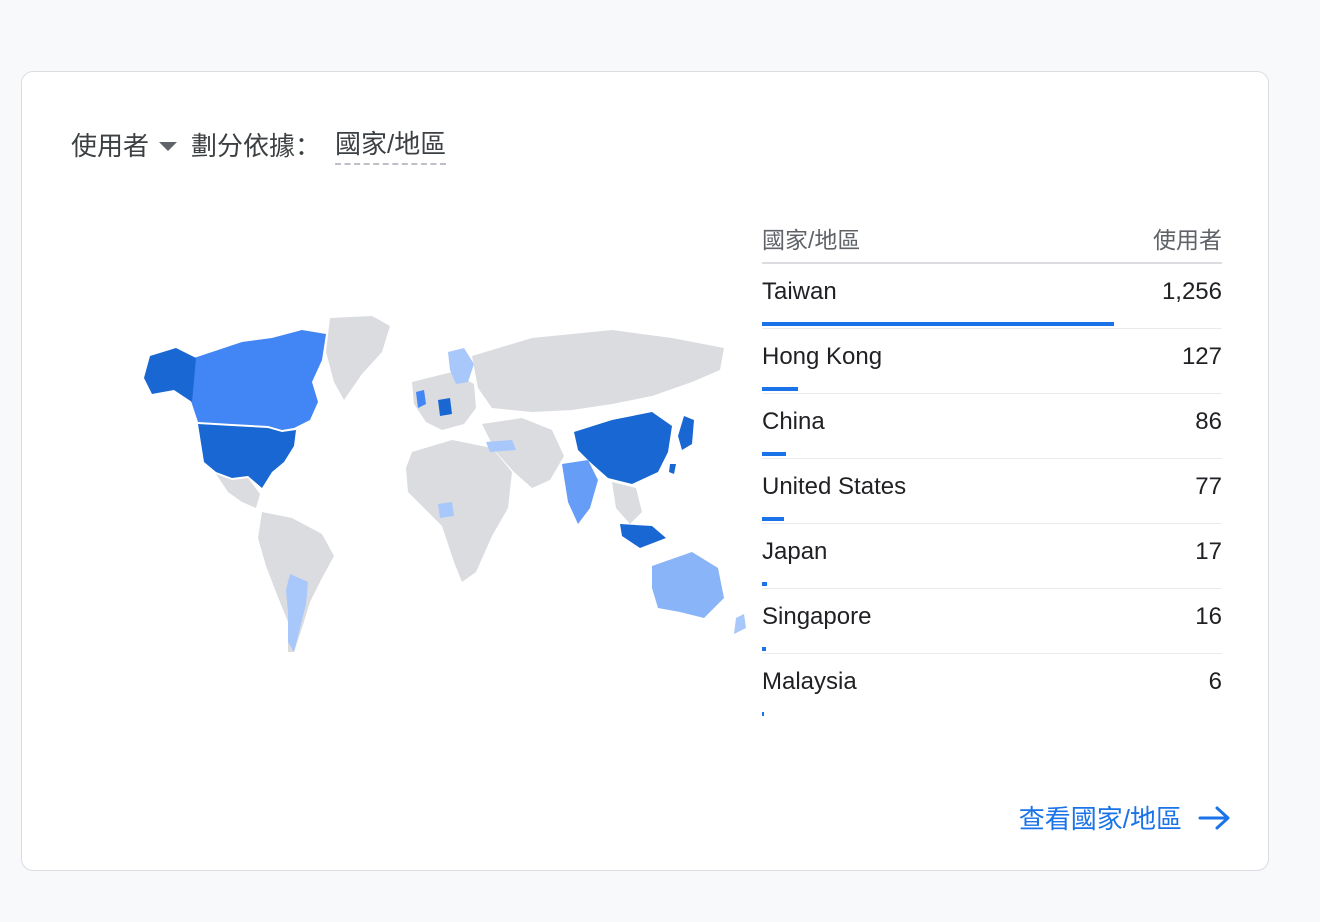 The width and height of the screenshot is (1320, 922). What do you see at coordinates (598, 371) in the screenshot?
I see `map-russia` at bounding box center [598, 371].